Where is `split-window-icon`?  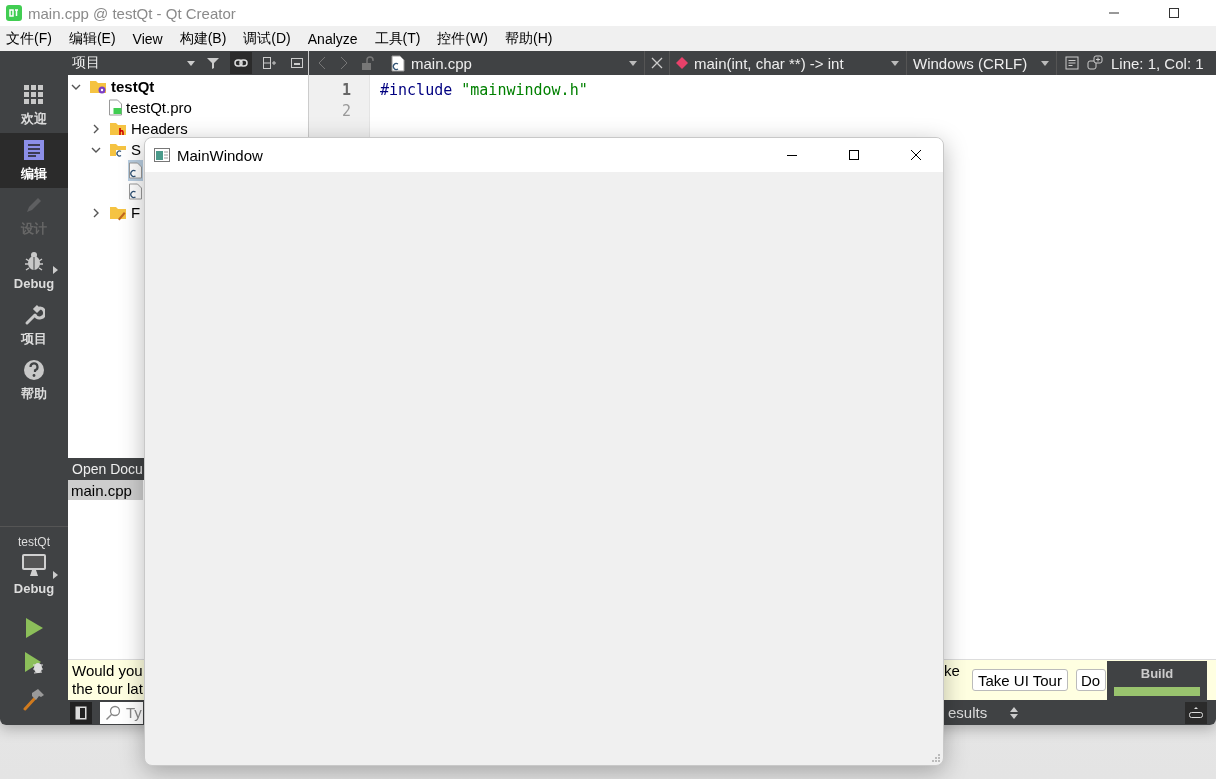 split-window-icon is located at coordinates (1095, 63).